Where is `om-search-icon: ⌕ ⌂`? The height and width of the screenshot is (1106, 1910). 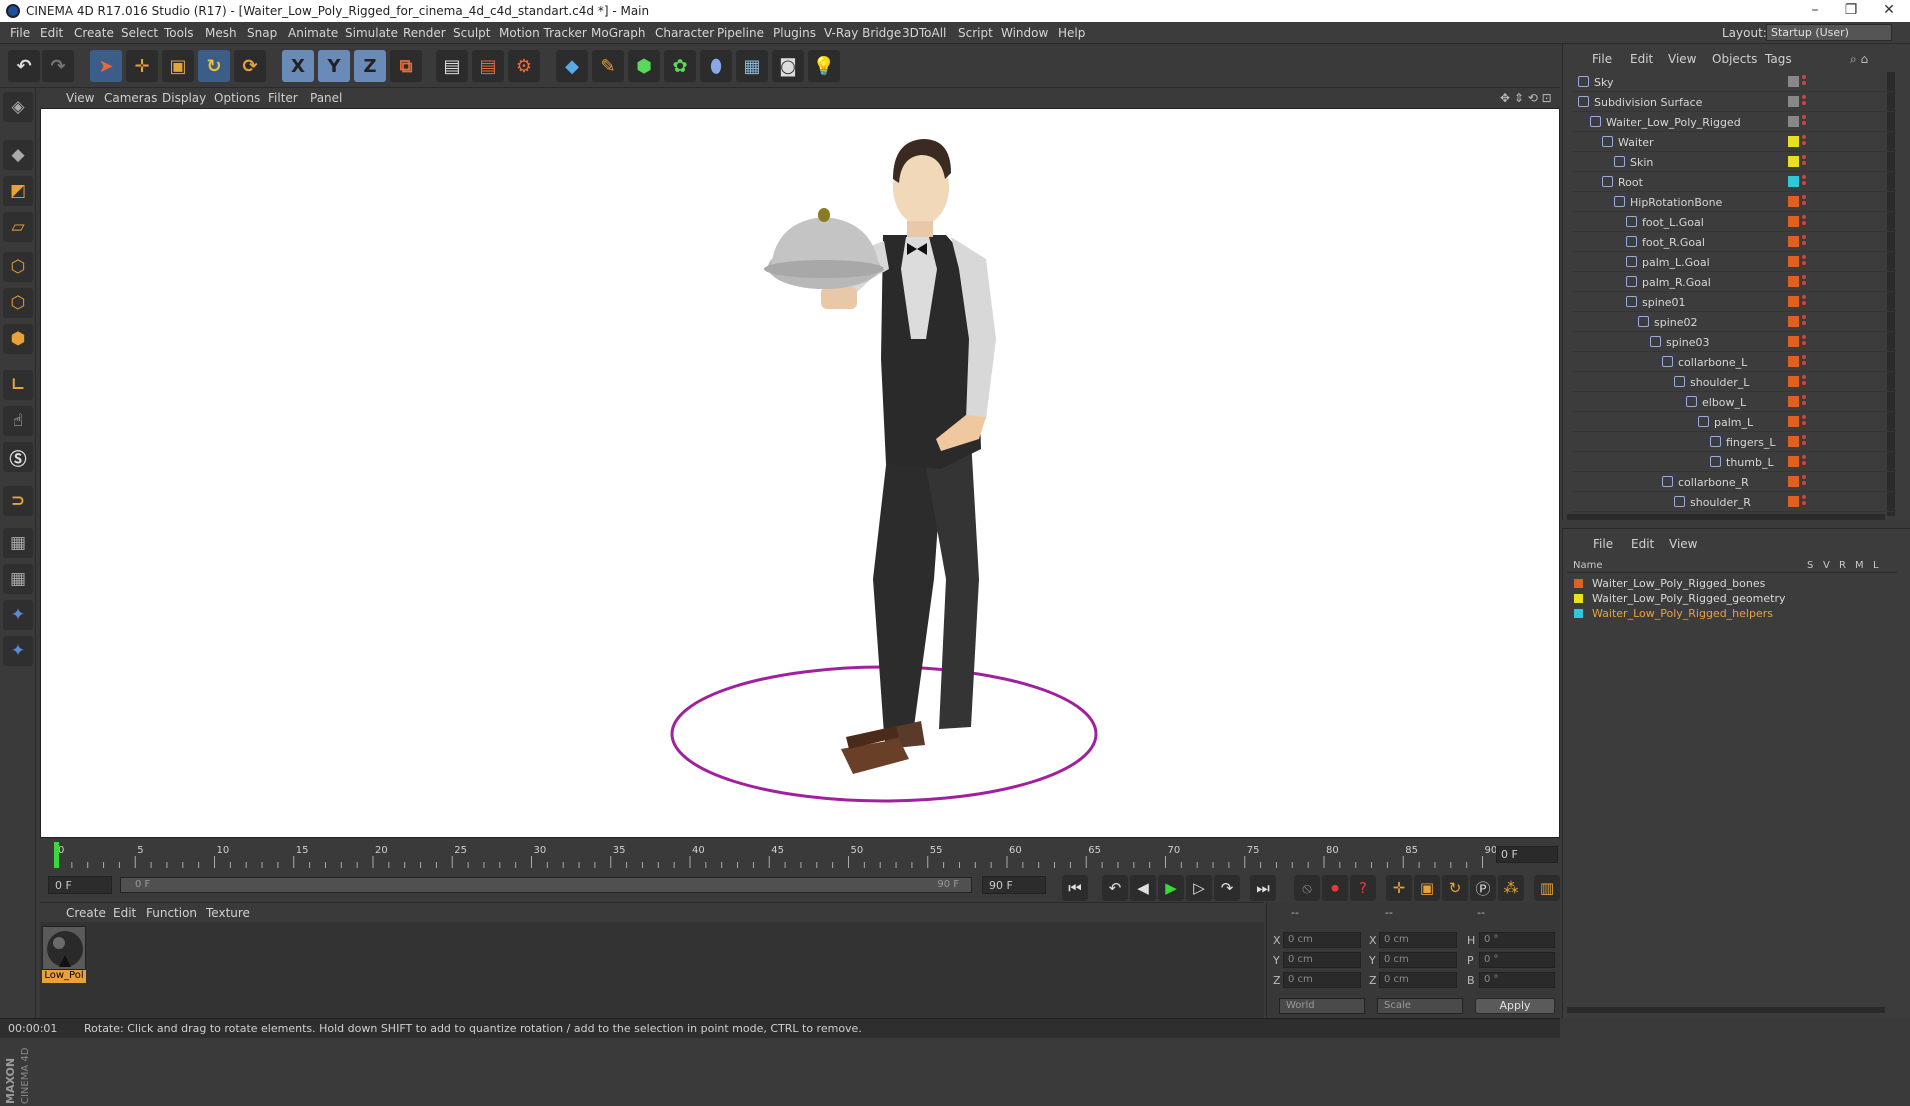 om-search-icon: ⌕ ⌂ is located at coordinates (1859, 59).